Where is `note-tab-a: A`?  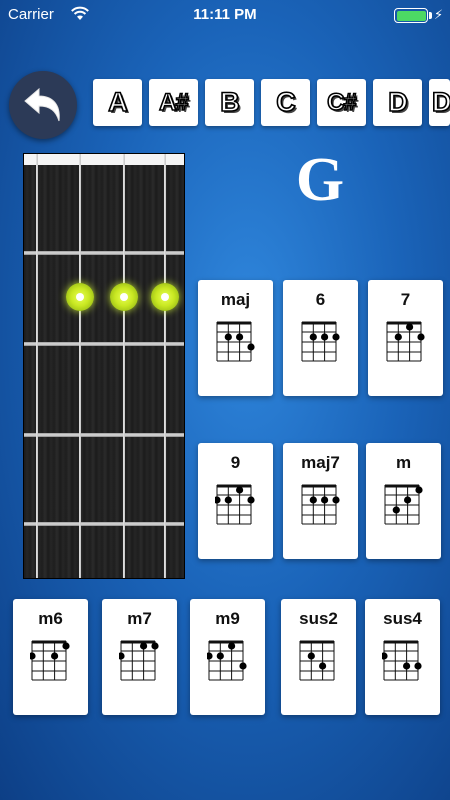
note-tab-a: A is located at coordinates (117, 102).